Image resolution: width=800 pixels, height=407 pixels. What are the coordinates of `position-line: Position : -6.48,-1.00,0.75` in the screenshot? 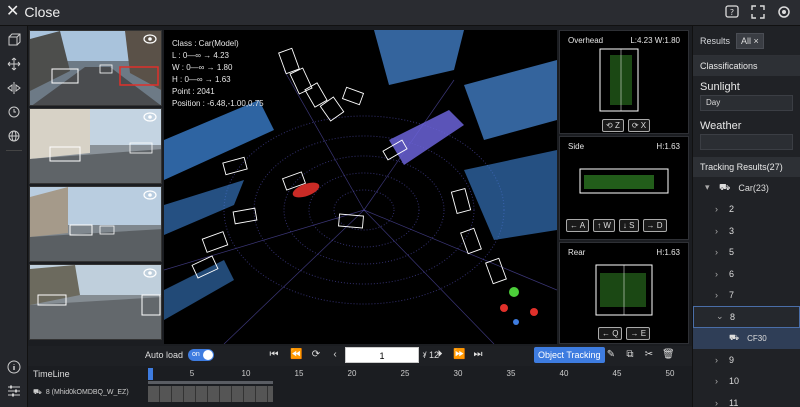 It's located at (218, 103).